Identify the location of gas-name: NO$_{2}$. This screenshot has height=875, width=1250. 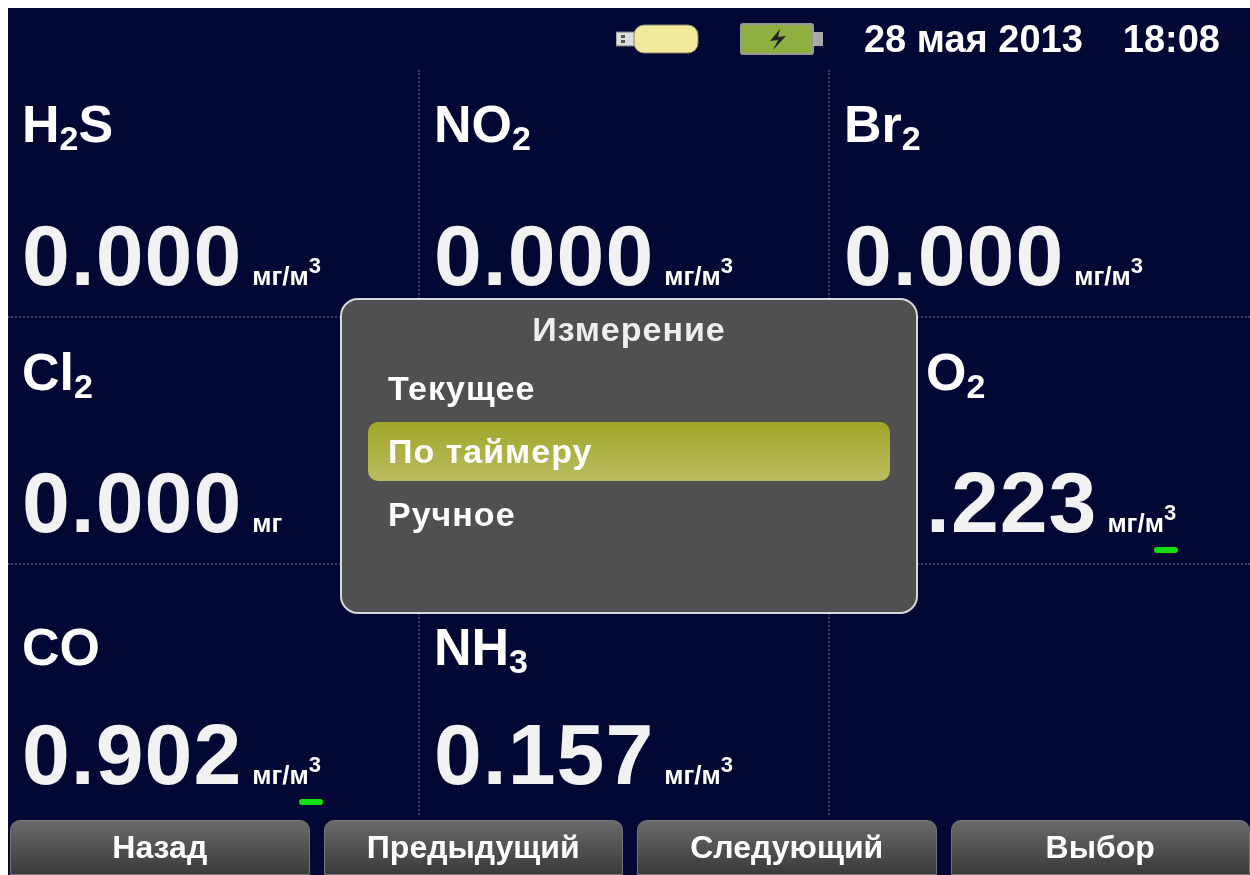
(482, 126).